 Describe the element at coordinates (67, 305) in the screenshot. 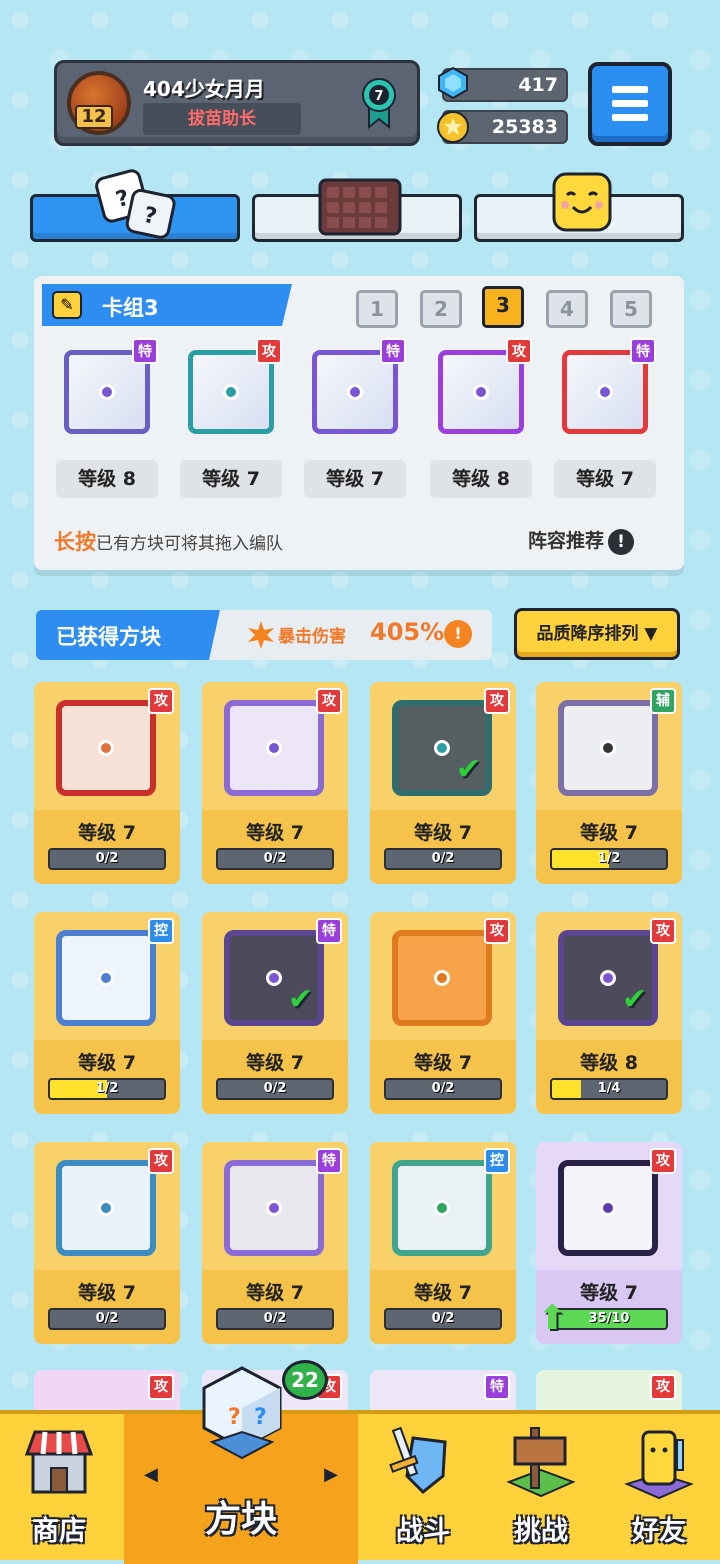

I see `pencil-edit-icon: ✎` at that location.